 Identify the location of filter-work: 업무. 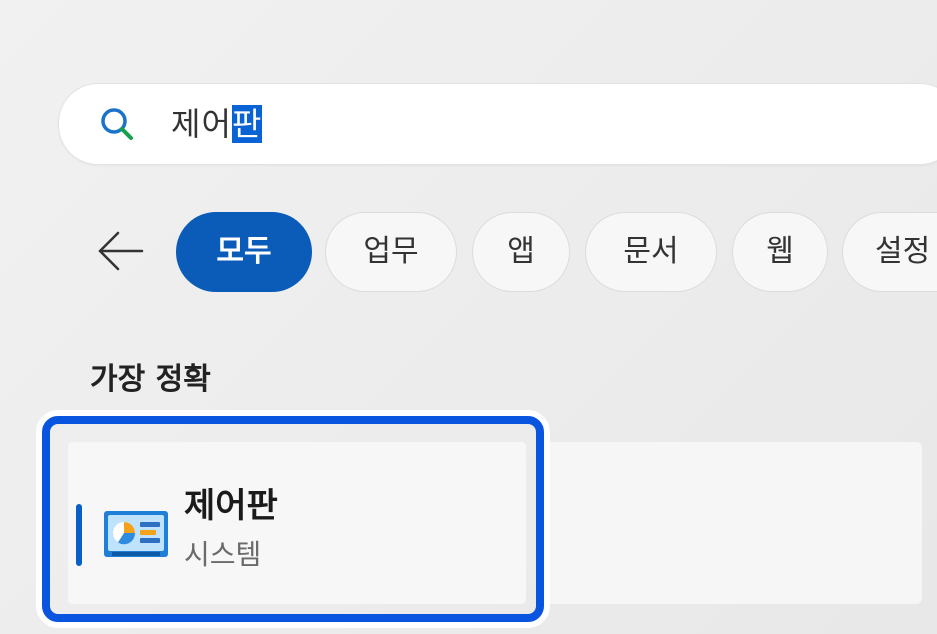
(391, 252).